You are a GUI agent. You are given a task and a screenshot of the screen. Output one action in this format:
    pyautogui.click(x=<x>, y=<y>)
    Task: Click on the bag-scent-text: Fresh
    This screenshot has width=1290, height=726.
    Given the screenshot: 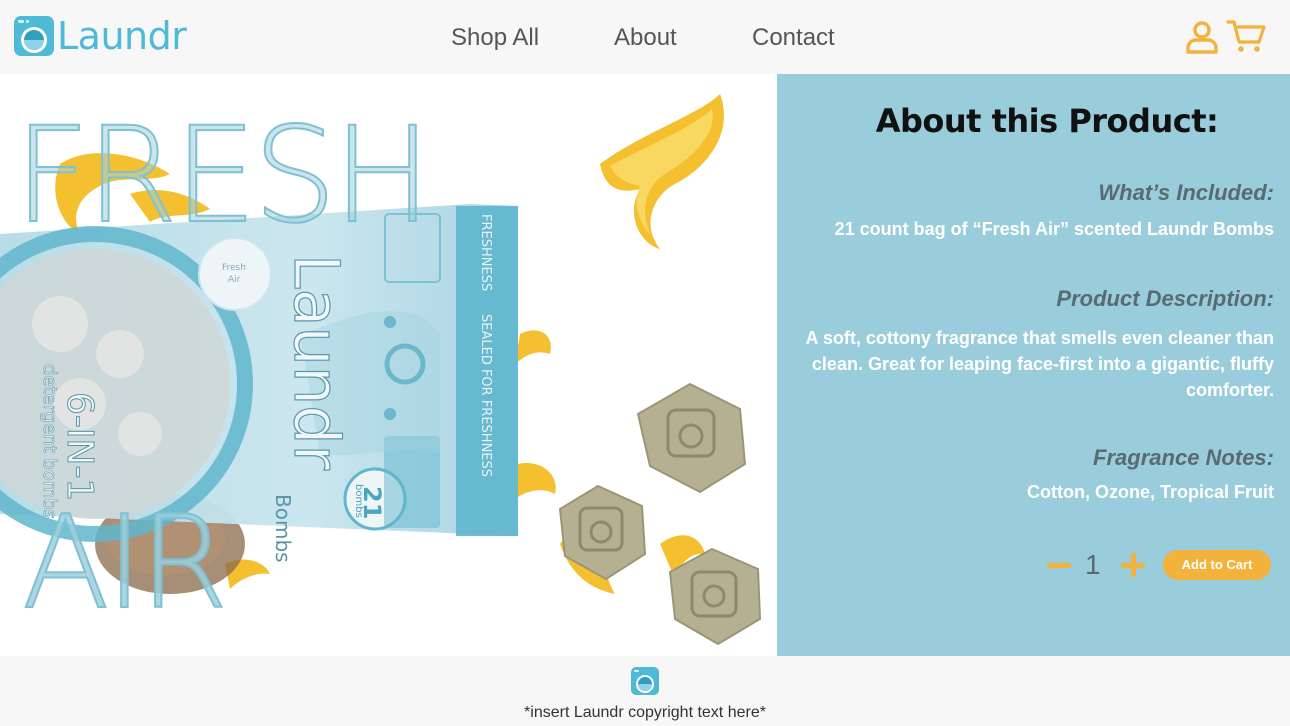 What is the action you would take?
    pyautogui.click(x=234, y=268)
    